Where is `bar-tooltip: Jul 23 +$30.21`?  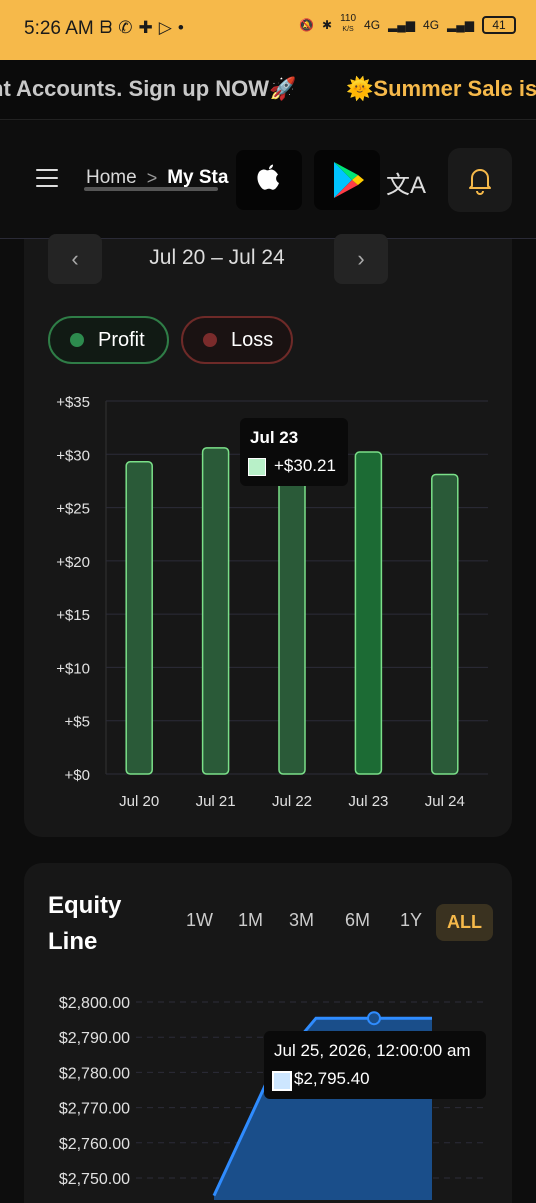 bar-tooltip: Jul 23 +$30.21 is located at coordinates (294, 452).